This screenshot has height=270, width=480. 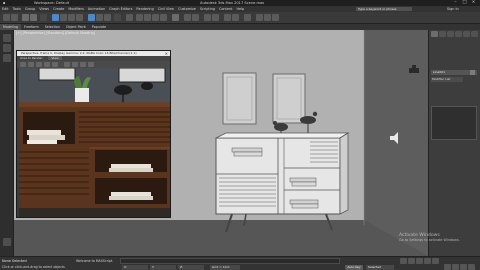 I want to click on scale-icon, so click(x=107, y=17).